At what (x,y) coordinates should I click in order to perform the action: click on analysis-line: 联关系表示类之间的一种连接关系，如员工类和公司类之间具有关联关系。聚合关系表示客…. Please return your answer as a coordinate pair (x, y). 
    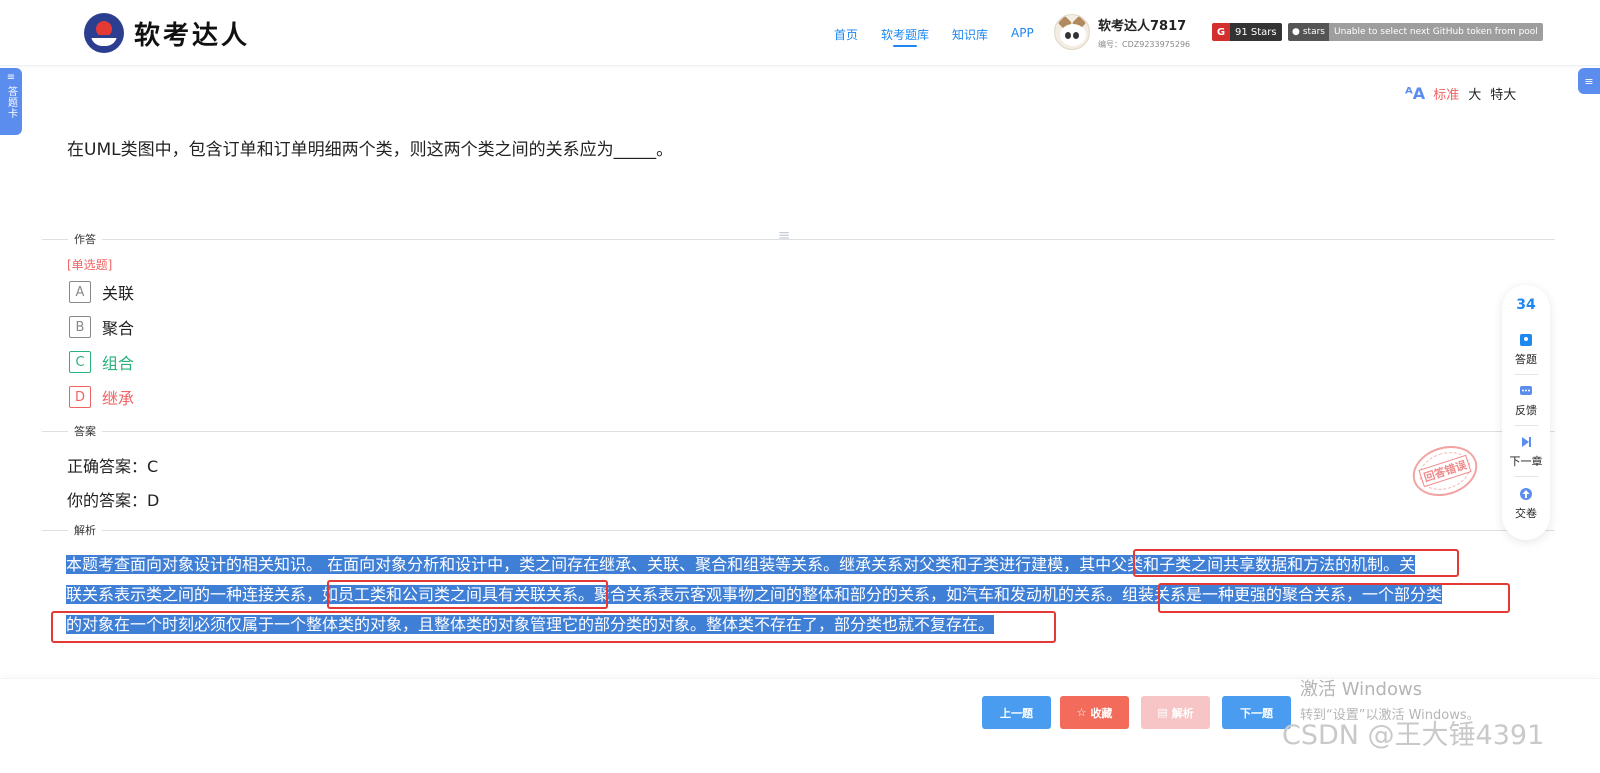
    Looking at the image, I should click on (754, 594).